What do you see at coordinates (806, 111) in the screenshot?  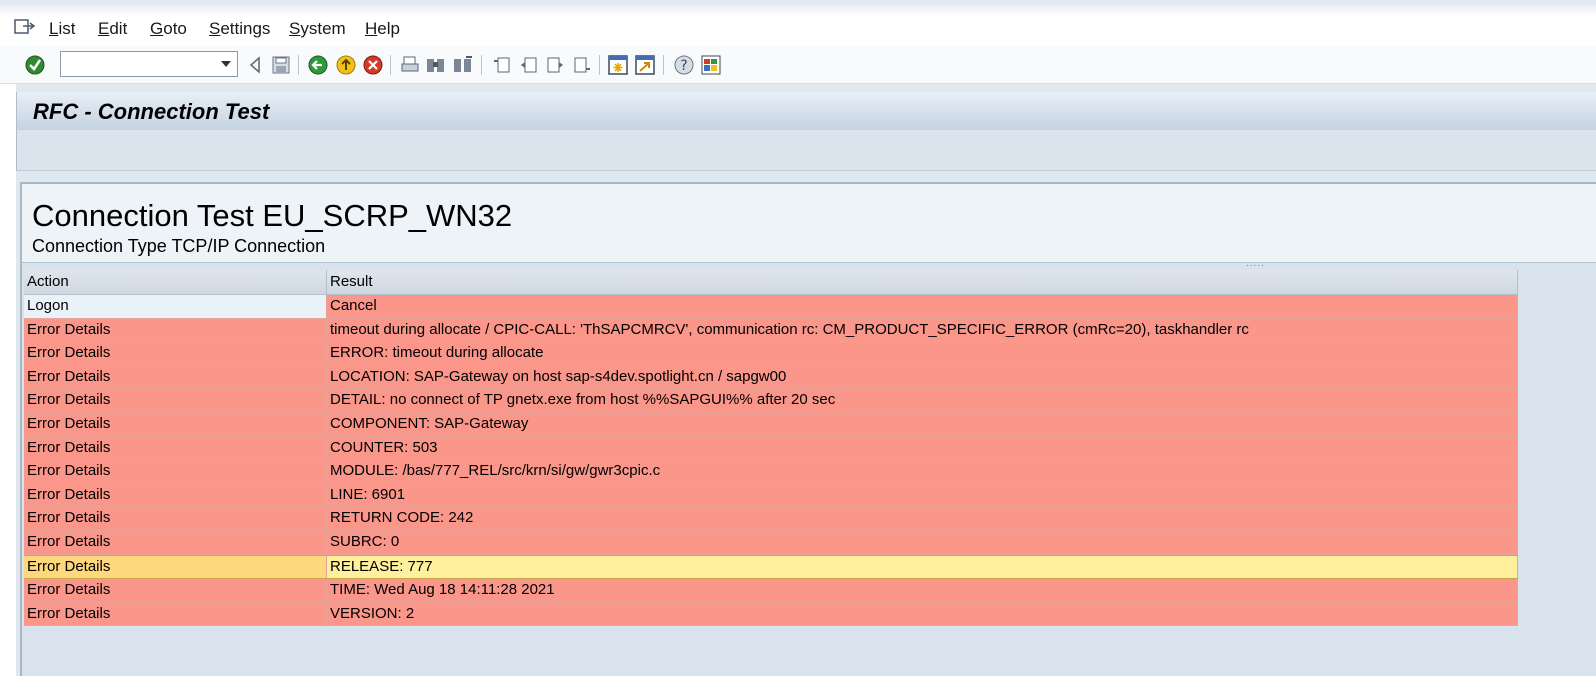 I see `title-bar: RFC - Connection Test` at bounding box center [806, 111].